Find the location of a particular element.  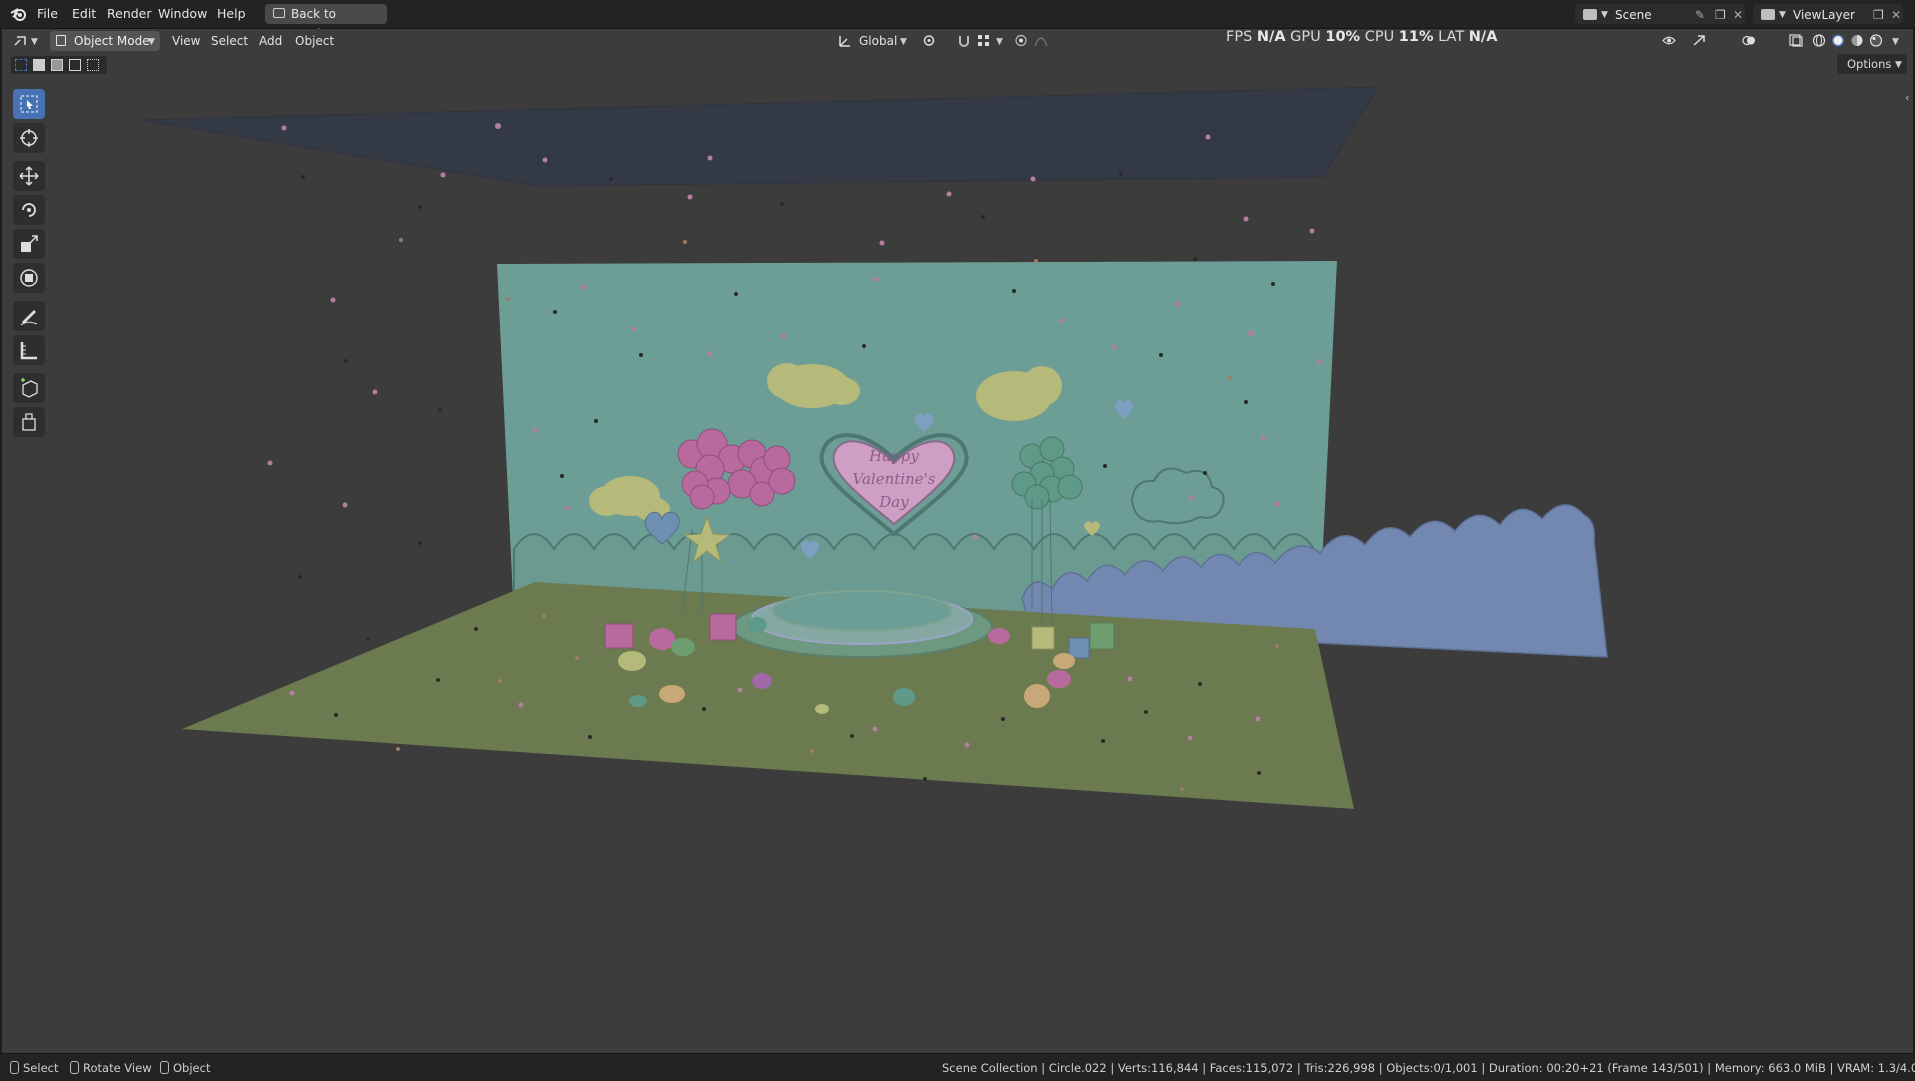

tool-extrude is located at coordinates (29, 422).